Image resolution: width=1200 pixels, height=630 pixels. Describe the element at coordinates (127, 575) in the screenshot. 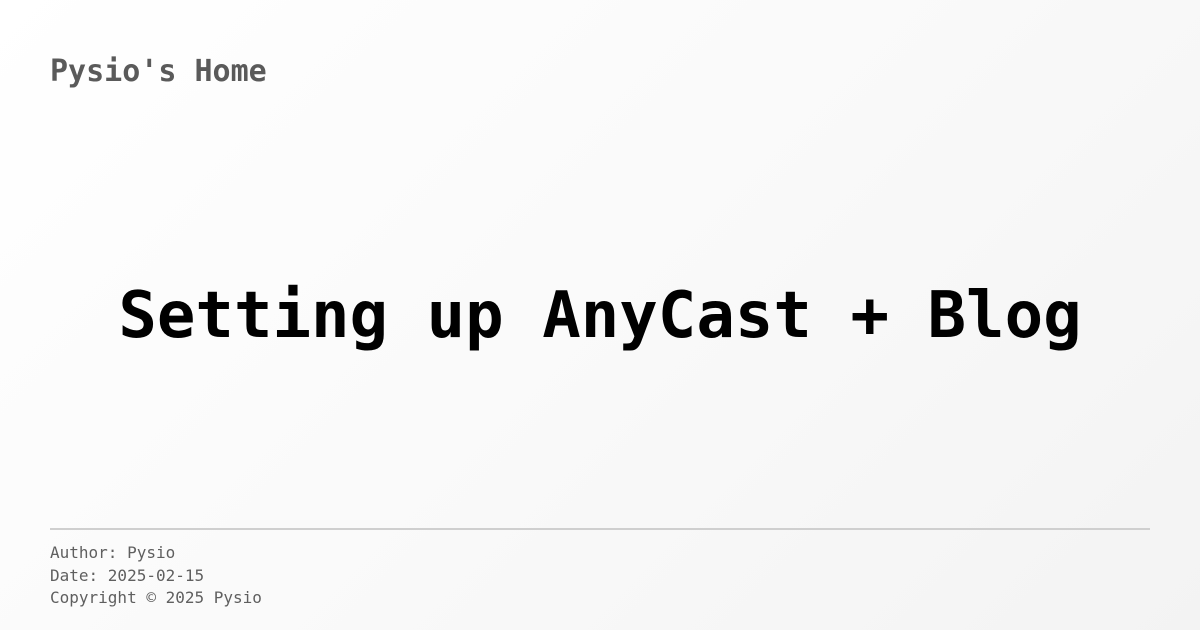

I see `date-line: Date: 2025-02-15` at that location.